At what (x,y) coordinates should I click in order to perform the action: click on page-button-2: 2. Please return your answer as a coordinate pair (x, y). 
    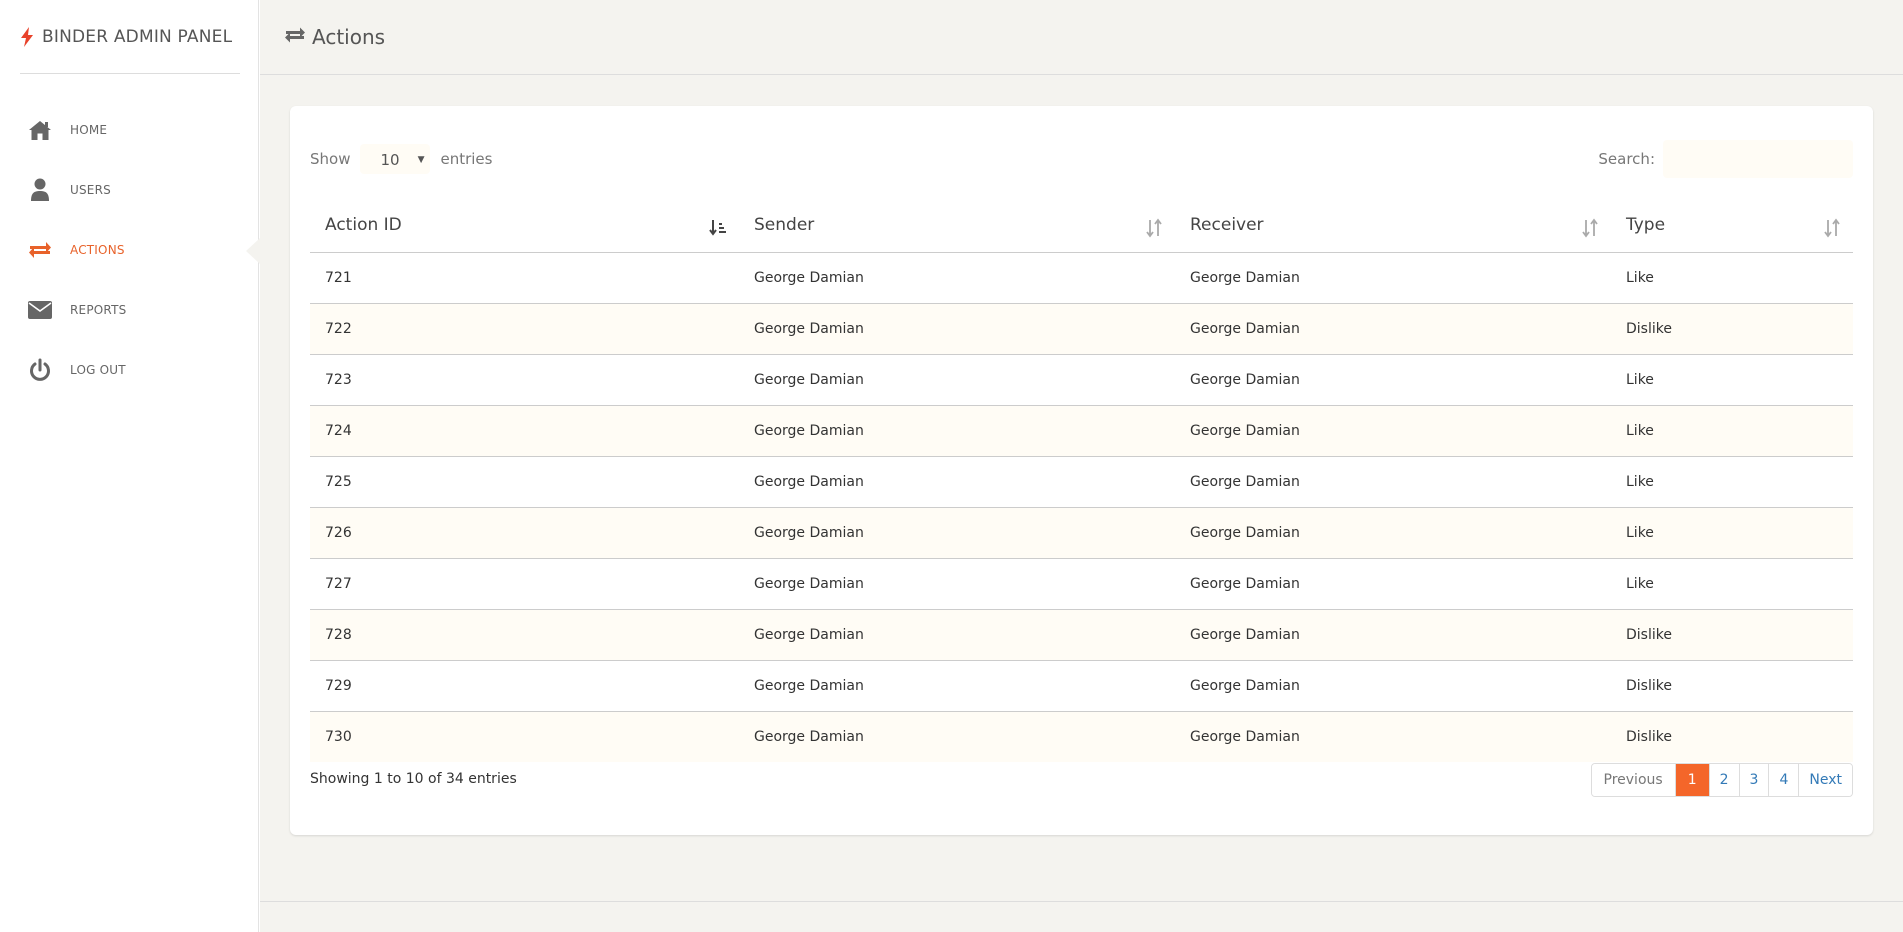
    Looking at the image, I should click on (1723, 780).